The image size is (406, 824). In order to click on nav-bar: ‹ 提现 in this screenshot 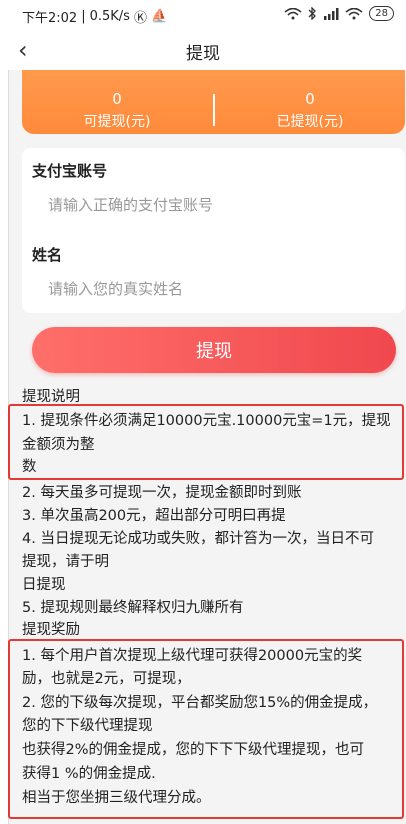, I will do `click(203, 50)`.